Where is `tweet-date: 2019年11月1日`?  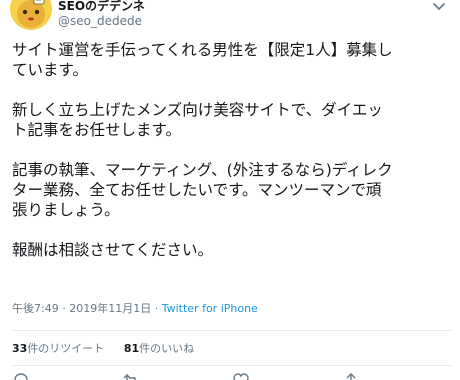
tweet-date: 2019年11月1日 is located at coordinates (110, 308).